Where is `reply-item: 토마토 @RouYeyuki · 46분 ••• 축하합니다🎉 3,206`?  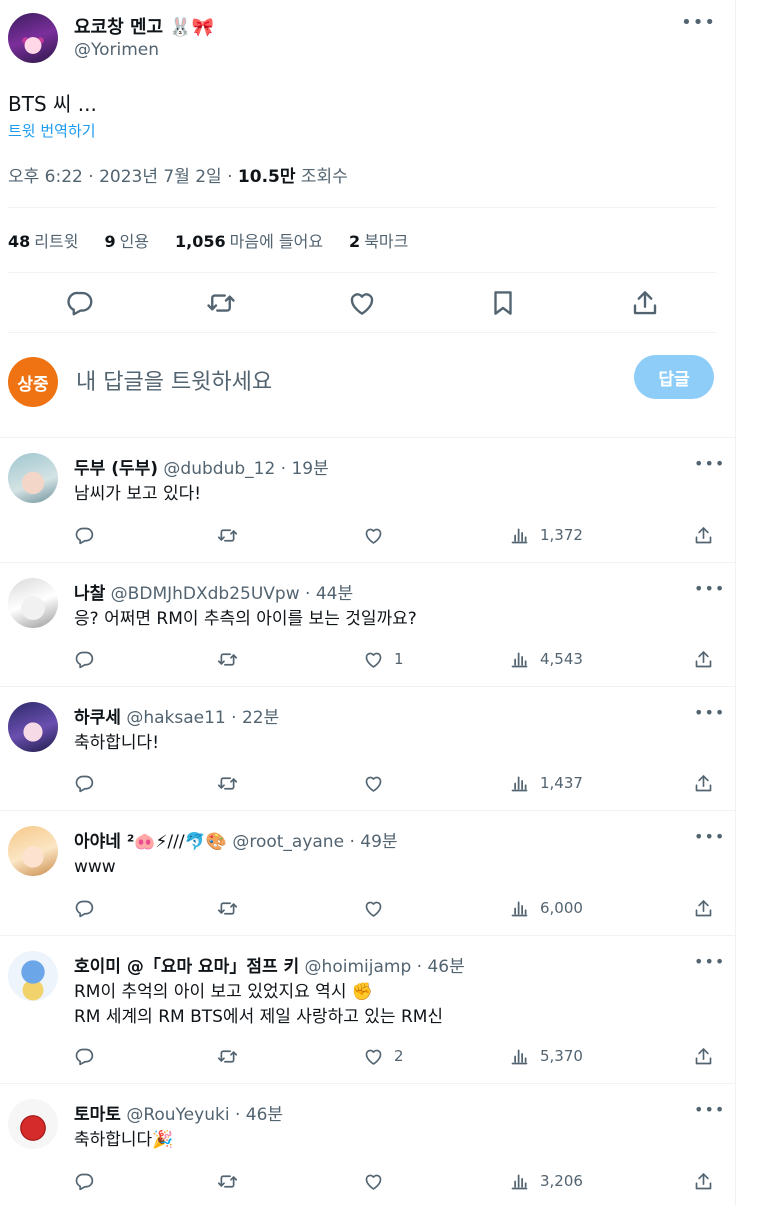 reply-item: 토마토 @RouYeyuki · 46분 ••• 축하합니다🎉 3,206 is located at coordinates (368, 1144).